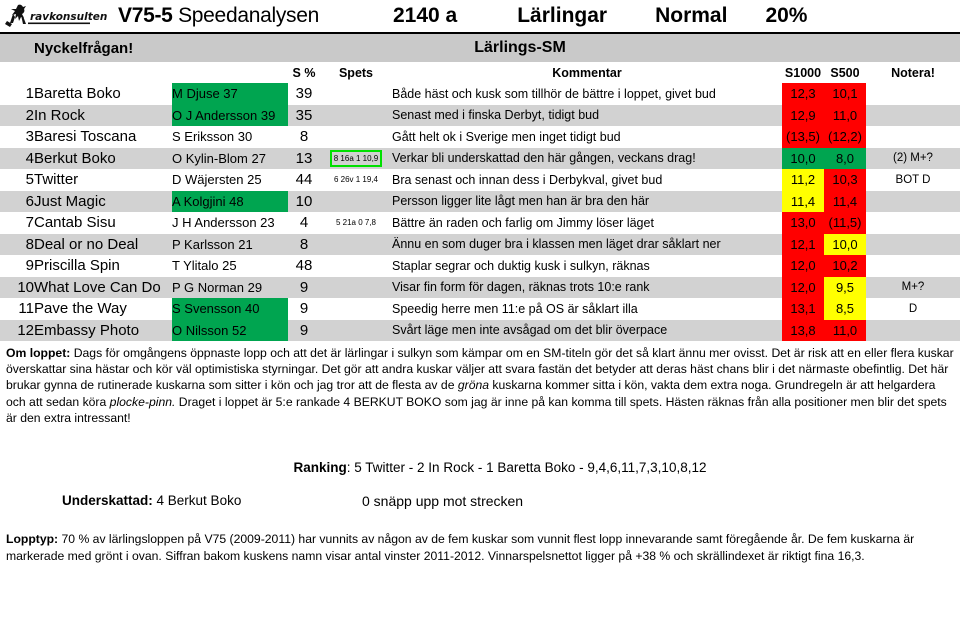  I want to click on spets-value: 6 26v 1 19,4, so click(356, 180).